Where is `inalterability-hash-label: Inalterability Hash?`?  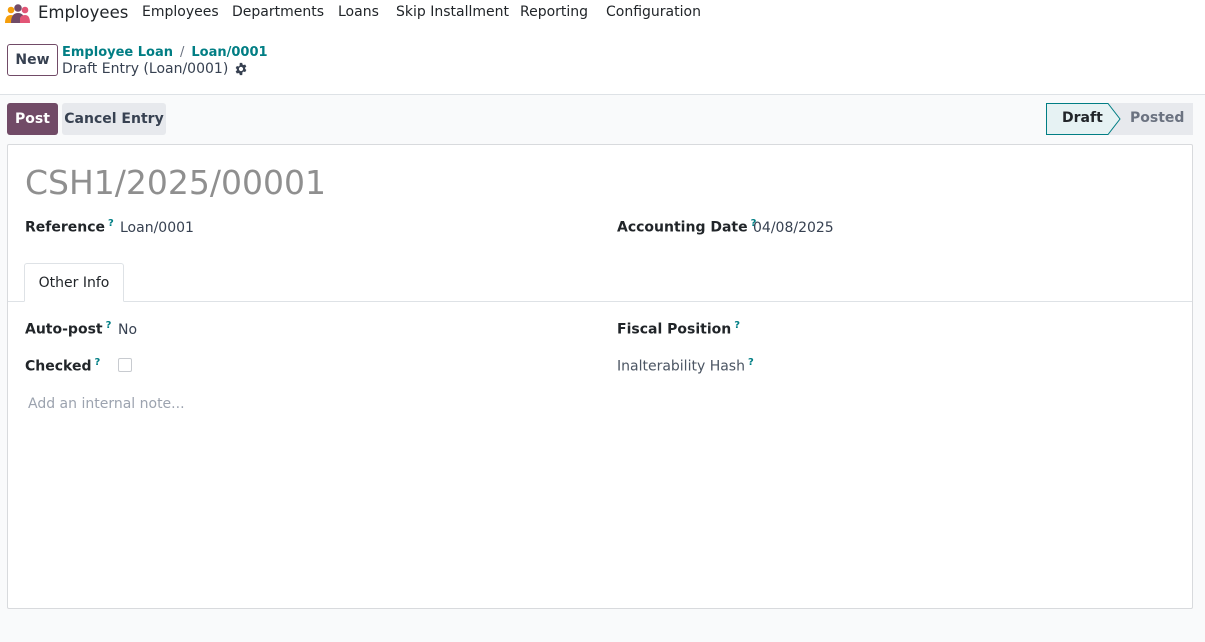 inalterability-hash-label: Inalterability Hash? is located at coordinates (685, 366).